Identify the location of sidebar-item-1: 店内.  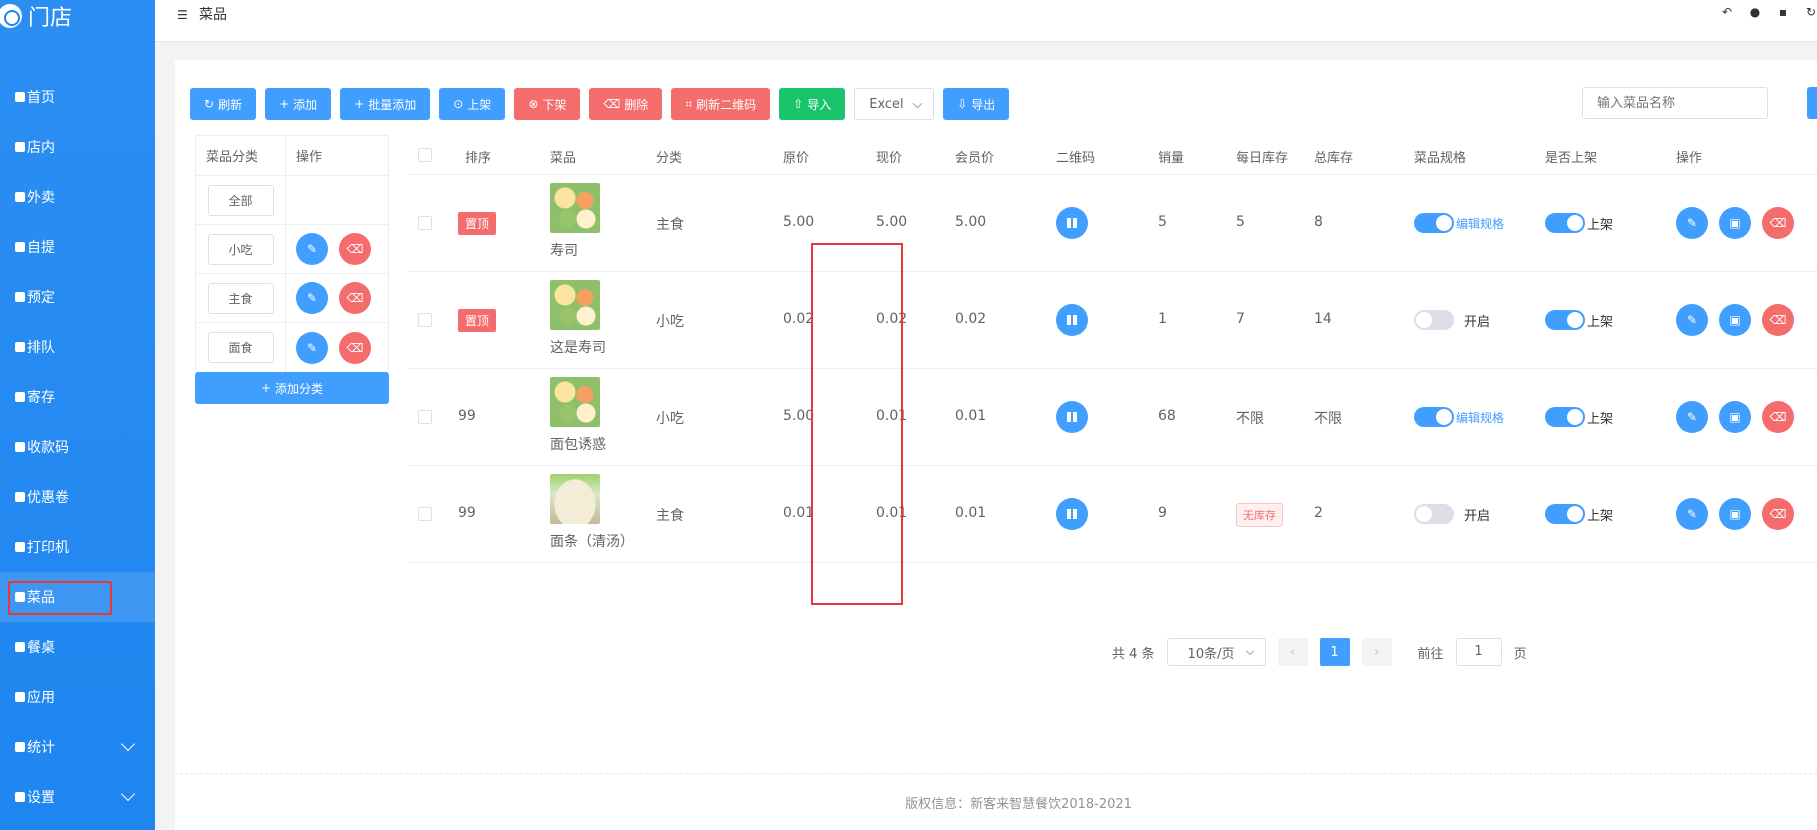
(77, 147).